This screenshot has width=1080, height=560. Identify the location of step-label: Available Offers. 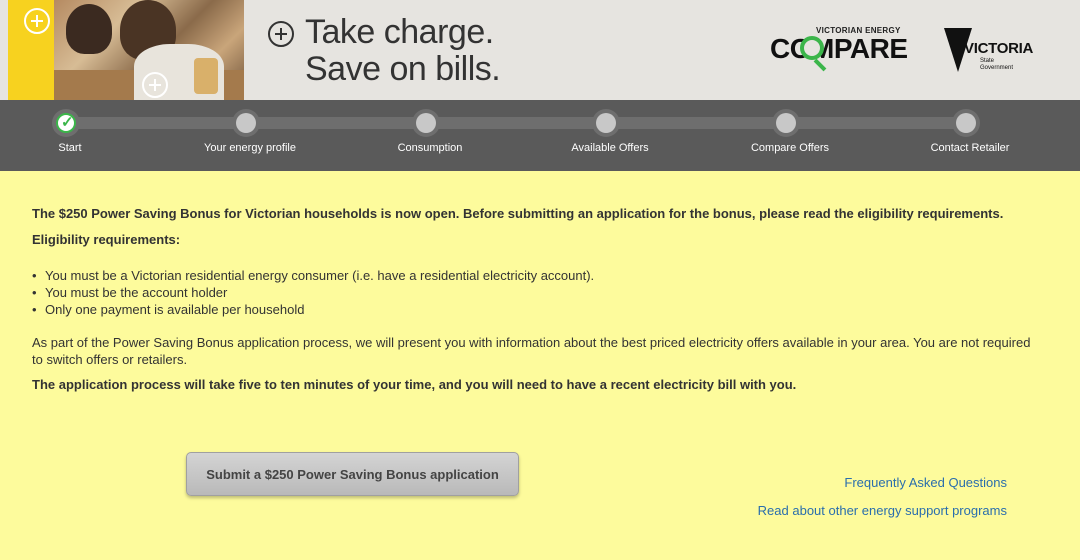
(610, 148).